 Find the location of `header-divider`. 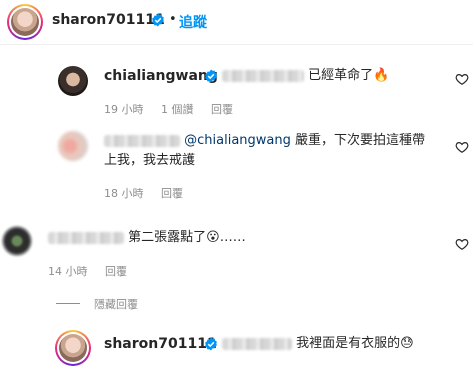

header-divider is located at coordinates (236, 44).